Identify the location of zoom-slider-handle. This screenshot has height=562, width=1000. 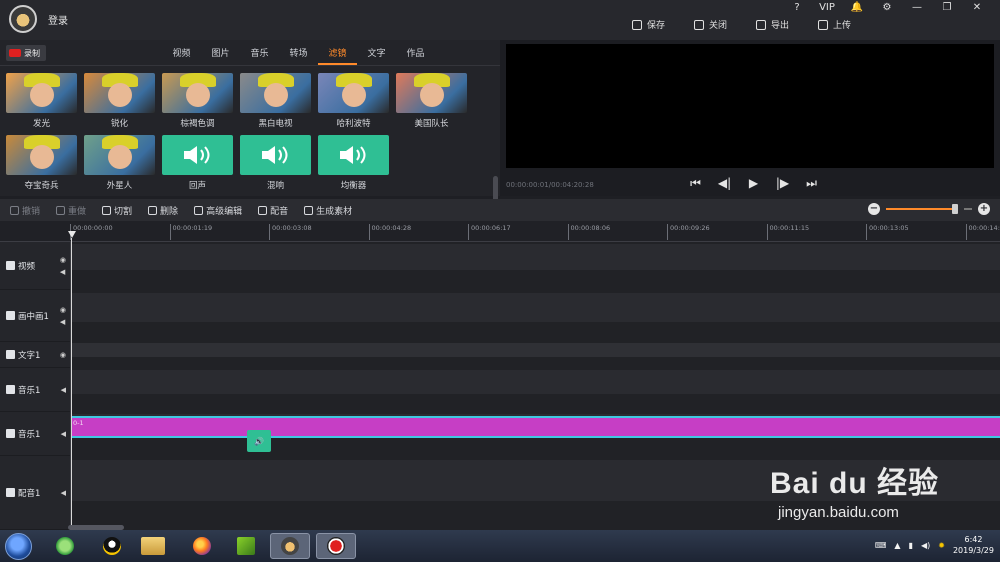
(954, 209).